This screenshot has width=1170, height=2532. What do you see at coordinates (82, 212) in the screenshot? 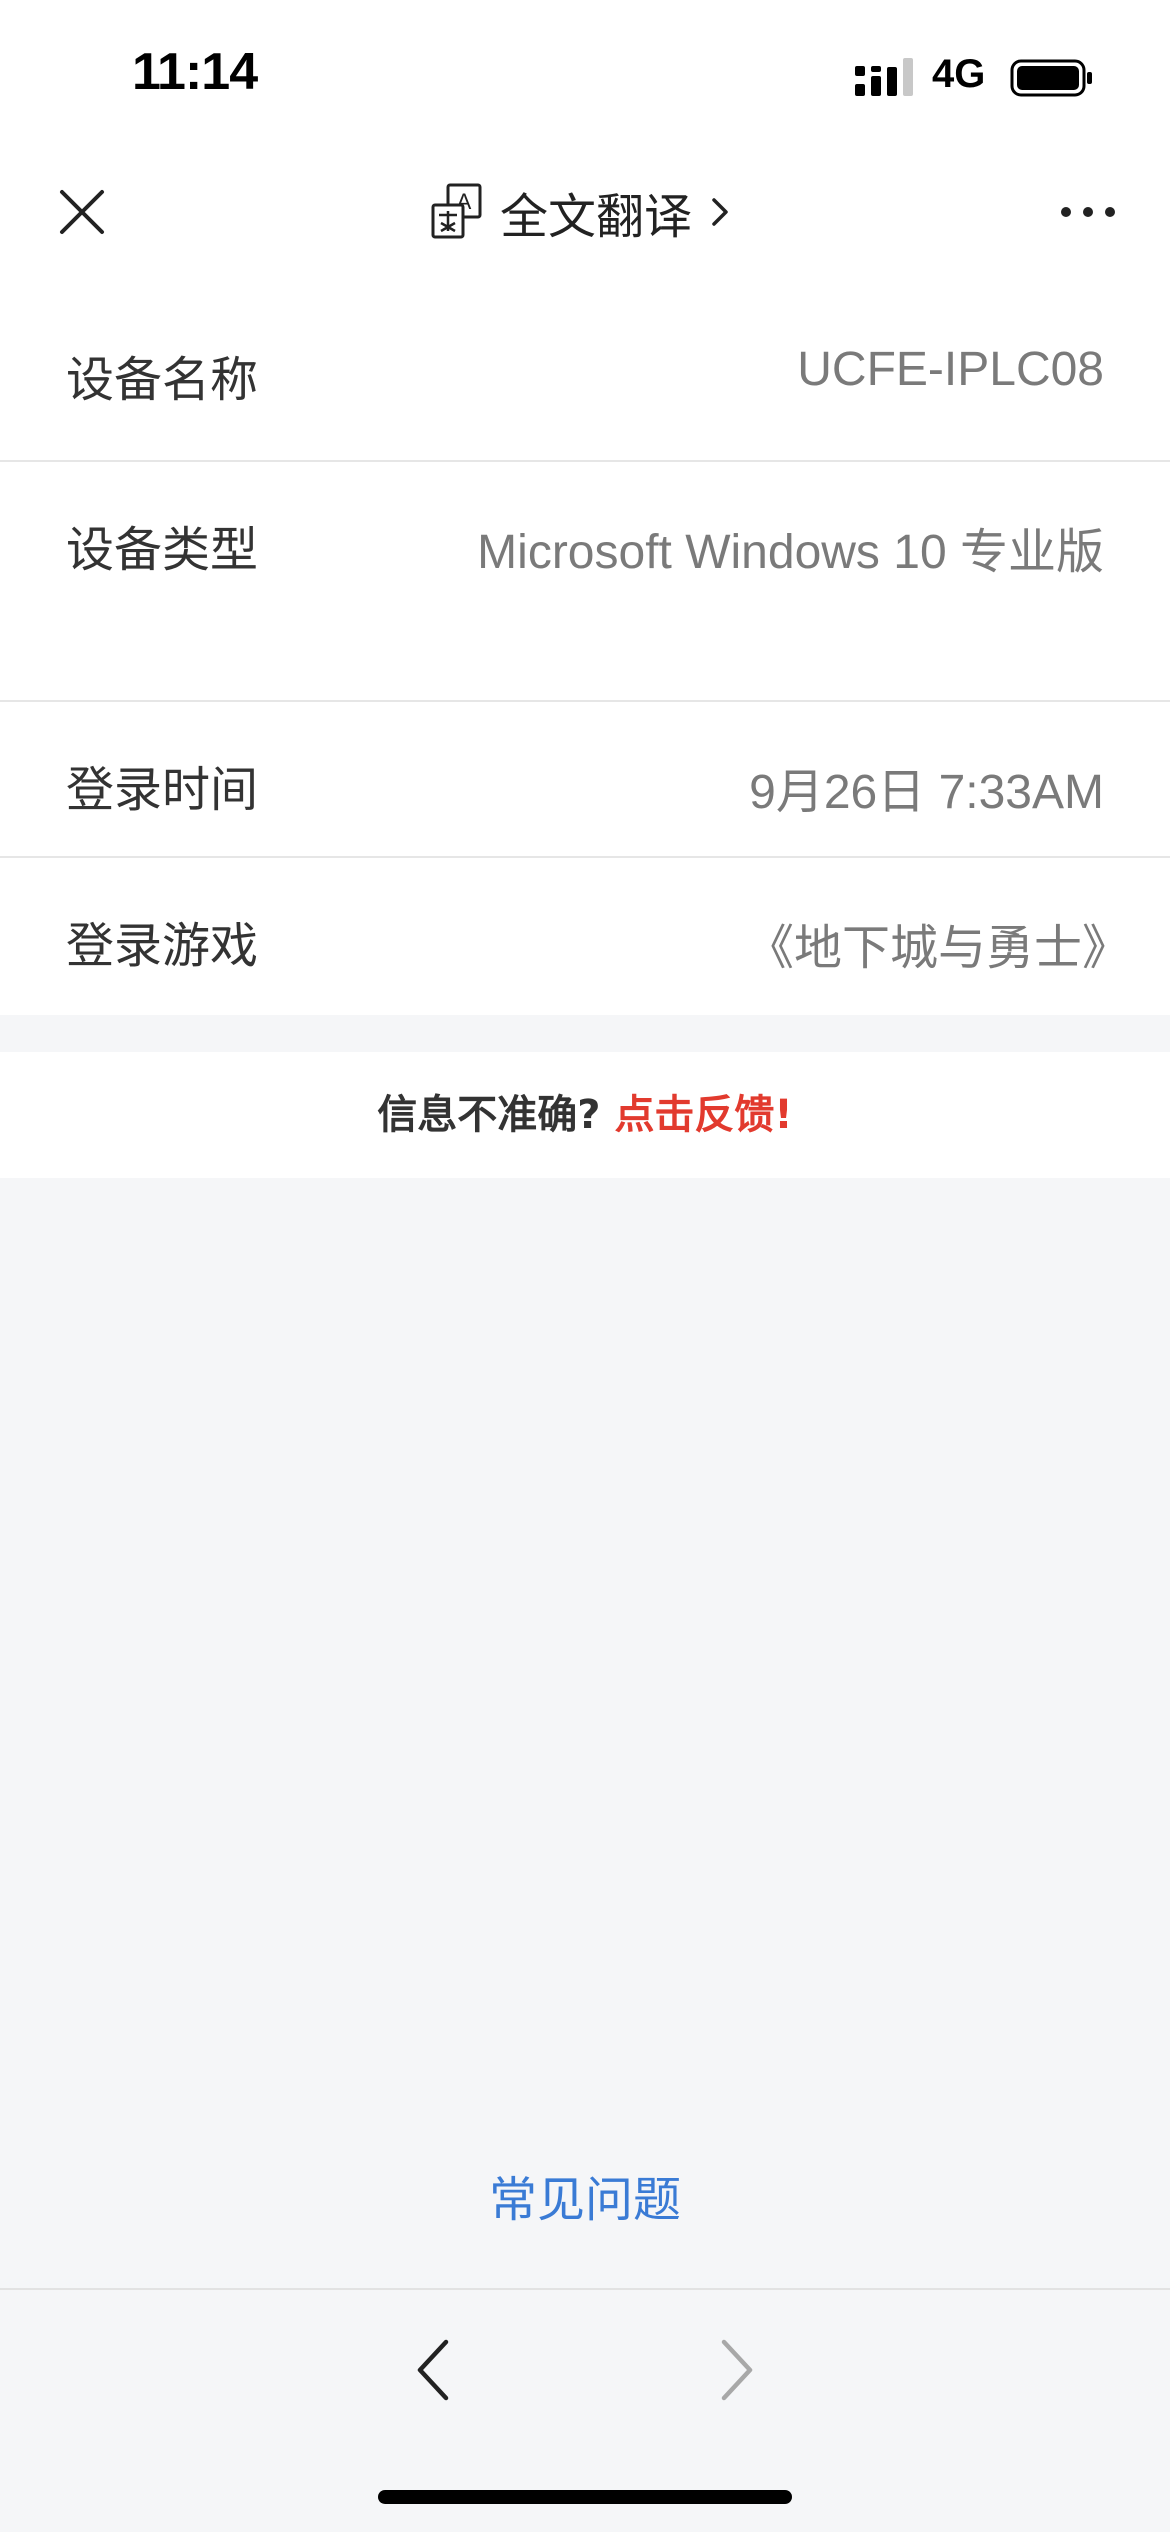
I see `close-icon` at bounding box center [82, 212].